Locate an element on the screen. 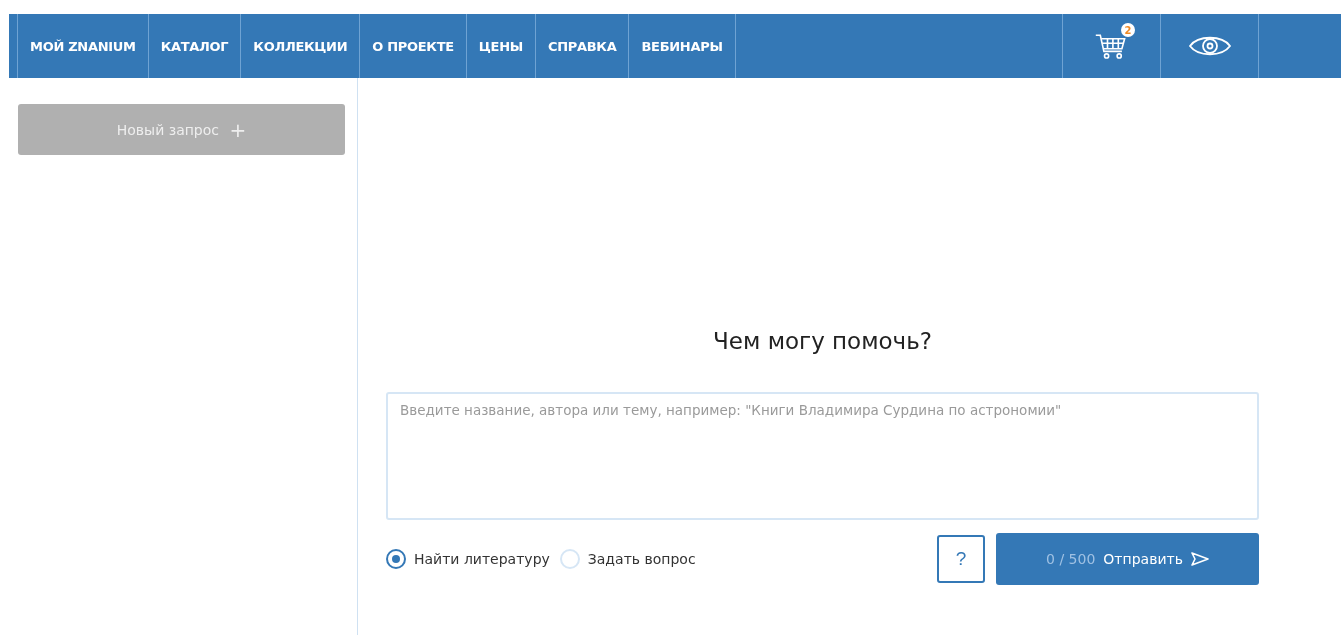  nav-link: СПРАВКА is located at coordinates (582, 46).